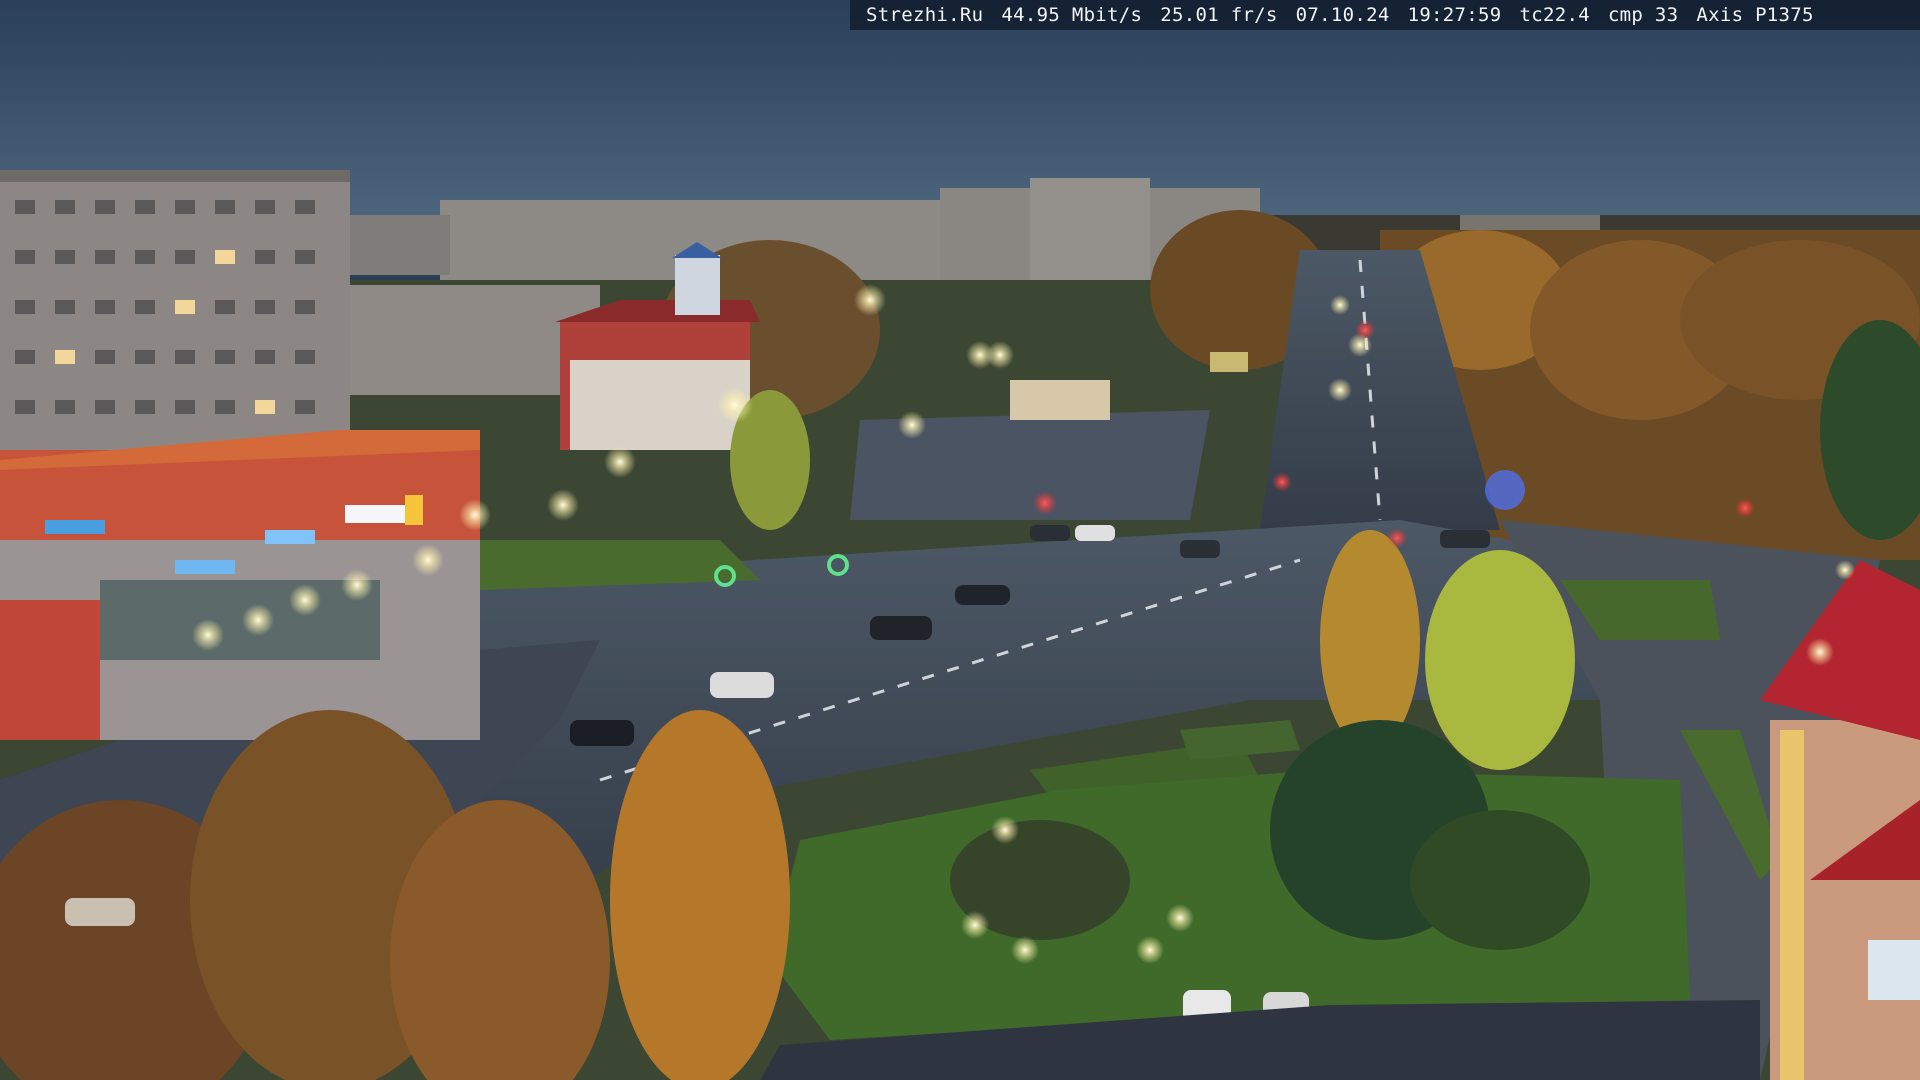 The image size is (1920, 1080). What do you see at coordinates (1643, 15) in the screenshot?
I see `overlay-cmp: cmp 33` at bounding box center [1643, 15].